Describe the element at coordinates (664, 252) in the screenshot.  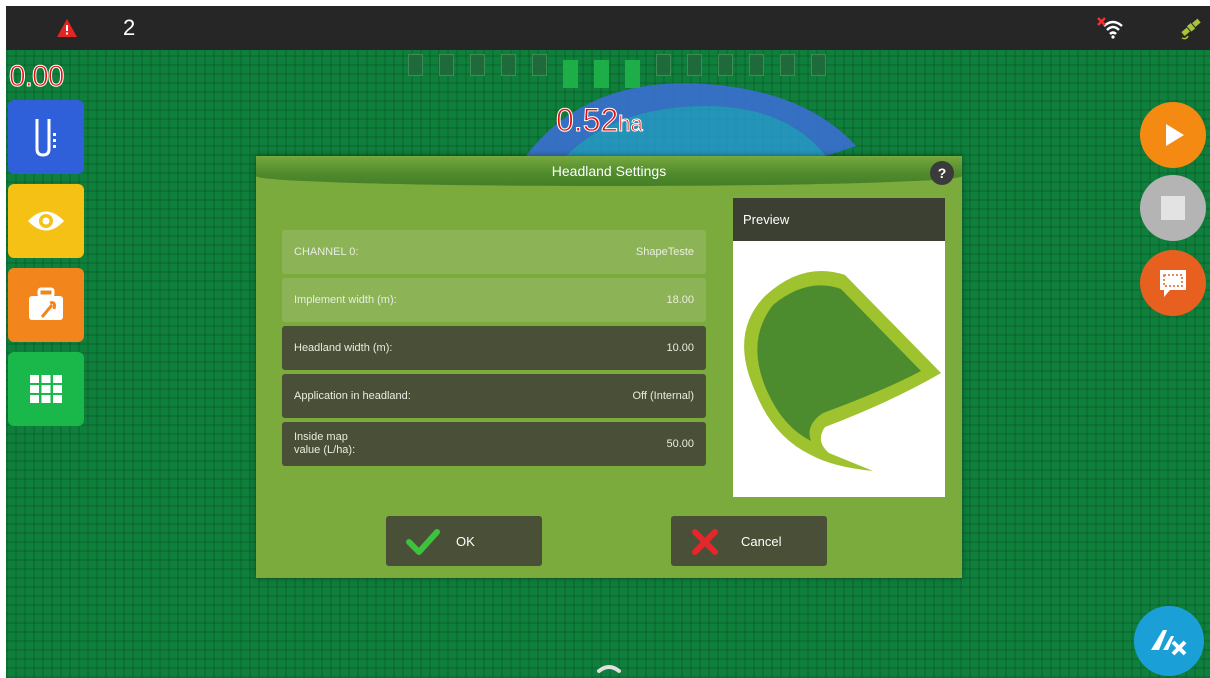
I see `channel-value: ShapeTeste` at that location.